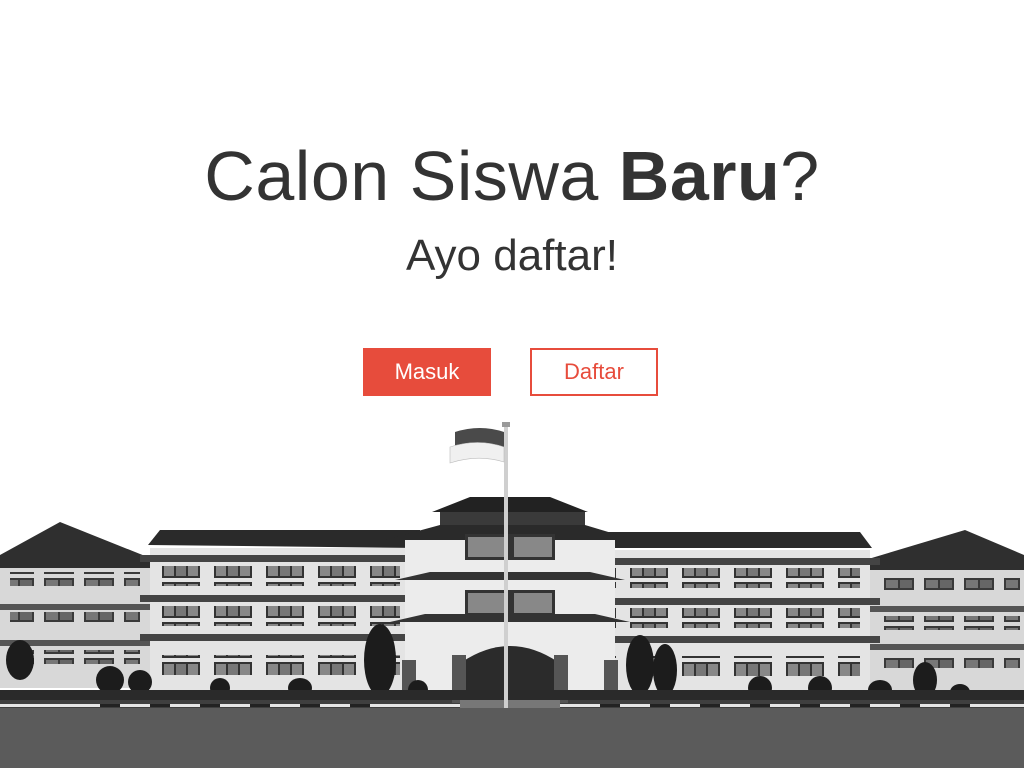  What do you see at coordinates (411, 176) in the screenshot?
I see `hero-title-part1: Calon Siswa` at bounding box center [411, 176].